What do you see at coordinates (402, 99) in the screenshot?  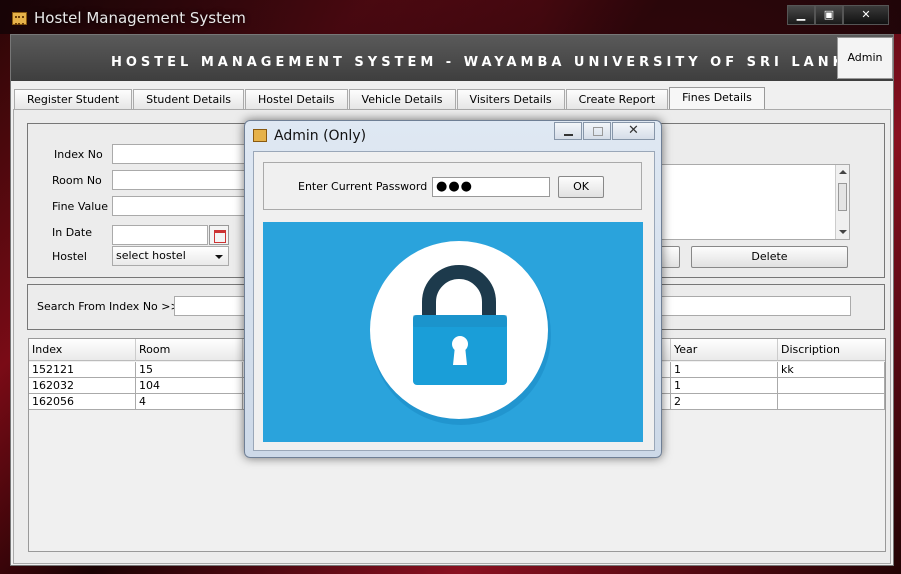 I see `tab-vehicle-details: Vehicle Details` at bounding box center [402, 99].